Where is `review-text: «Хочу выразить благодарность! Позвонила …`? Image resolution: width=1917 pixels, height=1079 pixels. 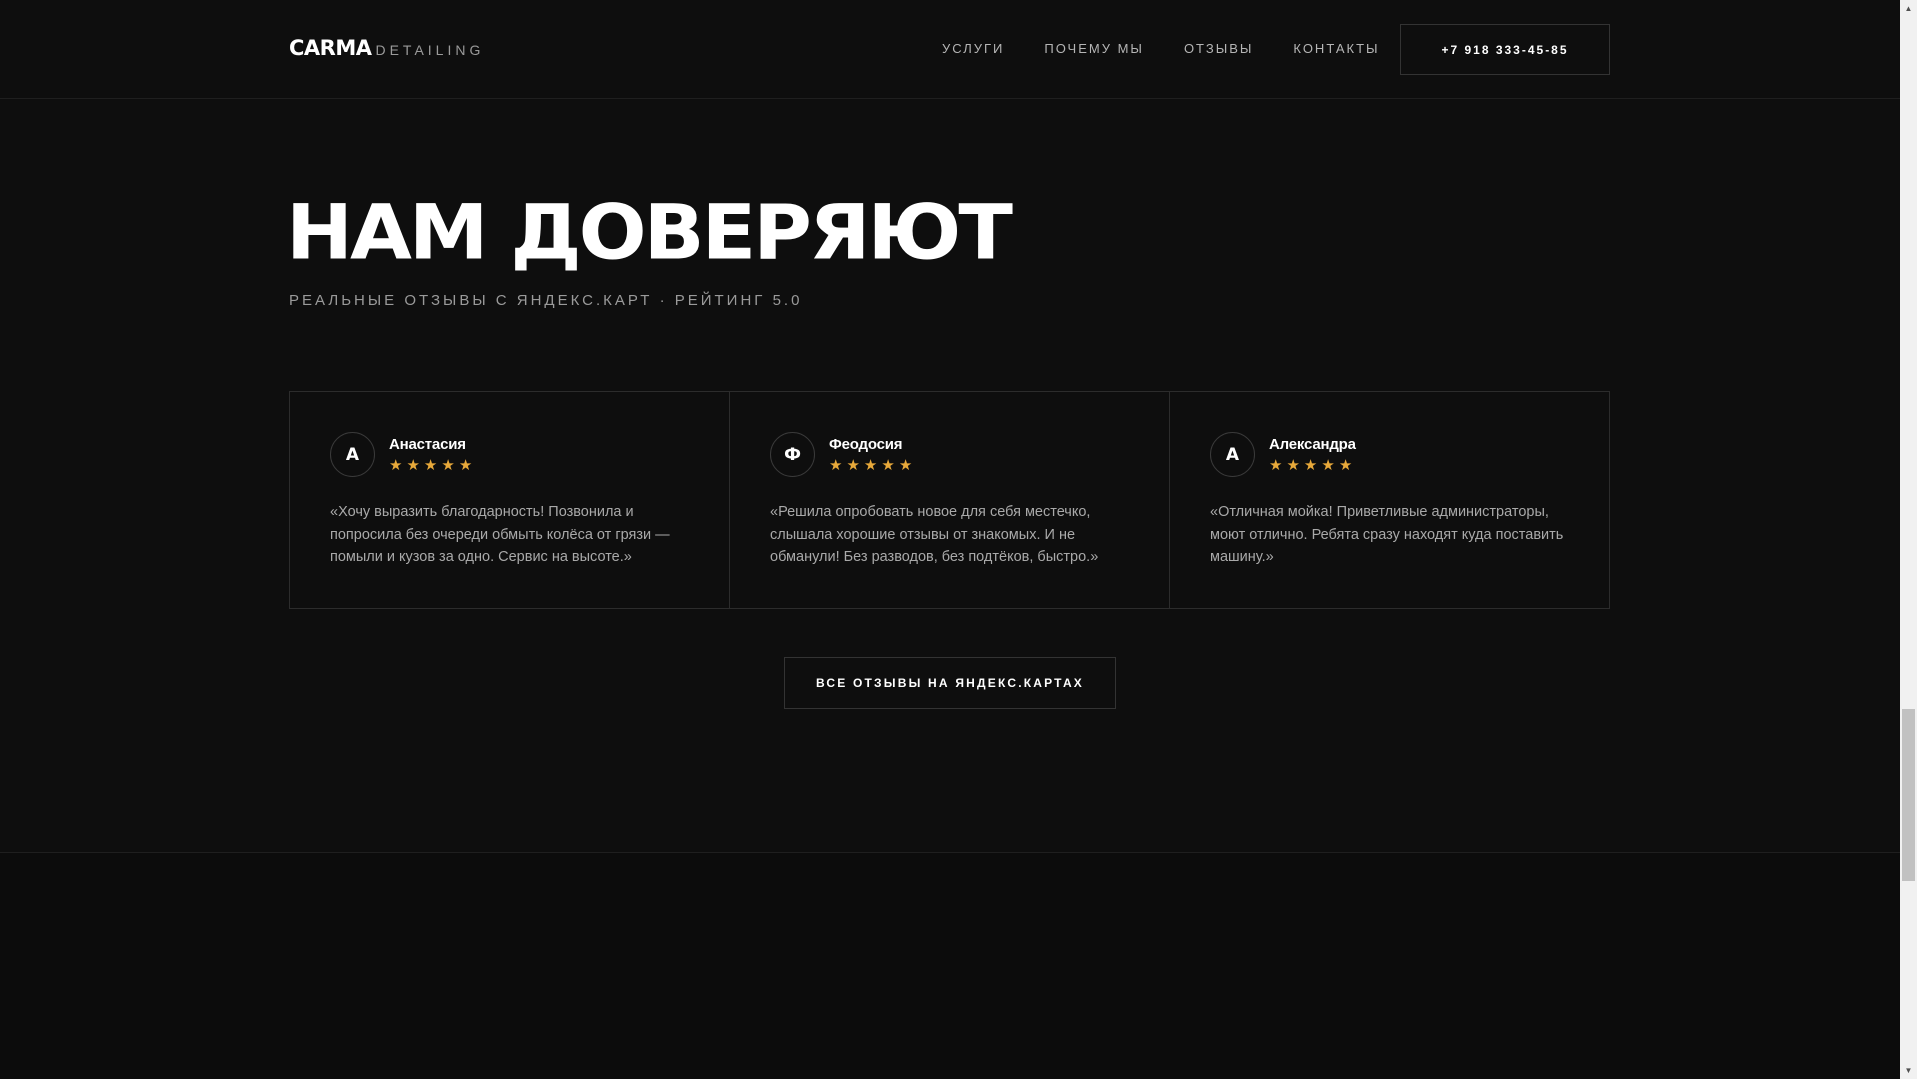 review-text: «Хочу выразить благодарность! Позвонила … is located at coordinates (500, 534).